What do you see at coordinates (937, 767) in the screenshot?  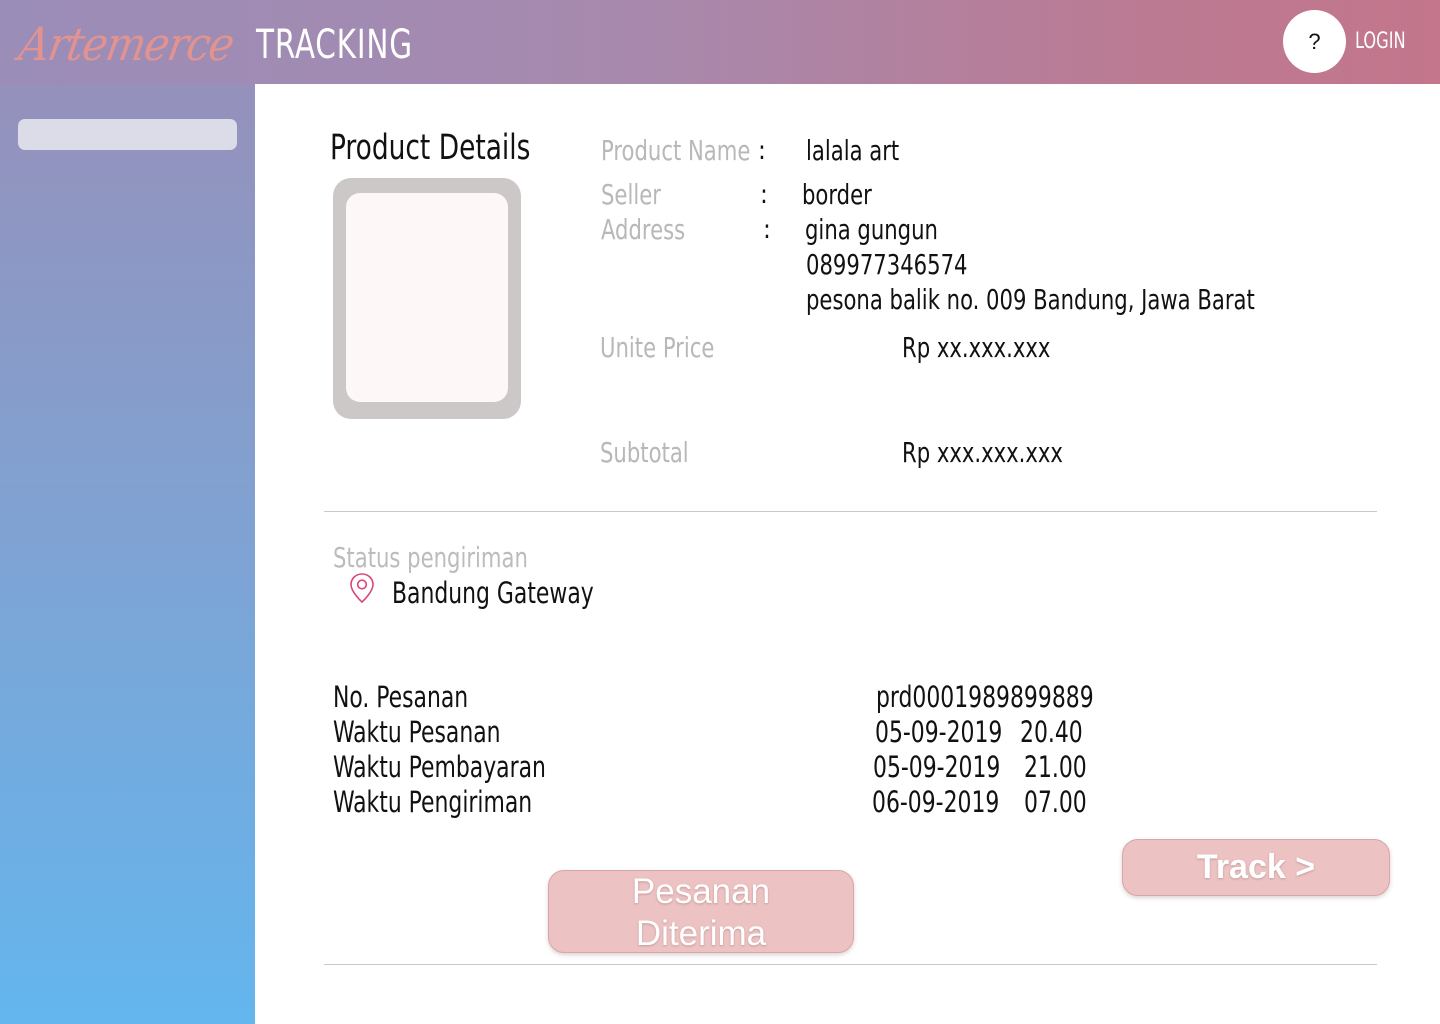 I see `payment-time-date: 05-09-2019` at bounding box center [937, 767].